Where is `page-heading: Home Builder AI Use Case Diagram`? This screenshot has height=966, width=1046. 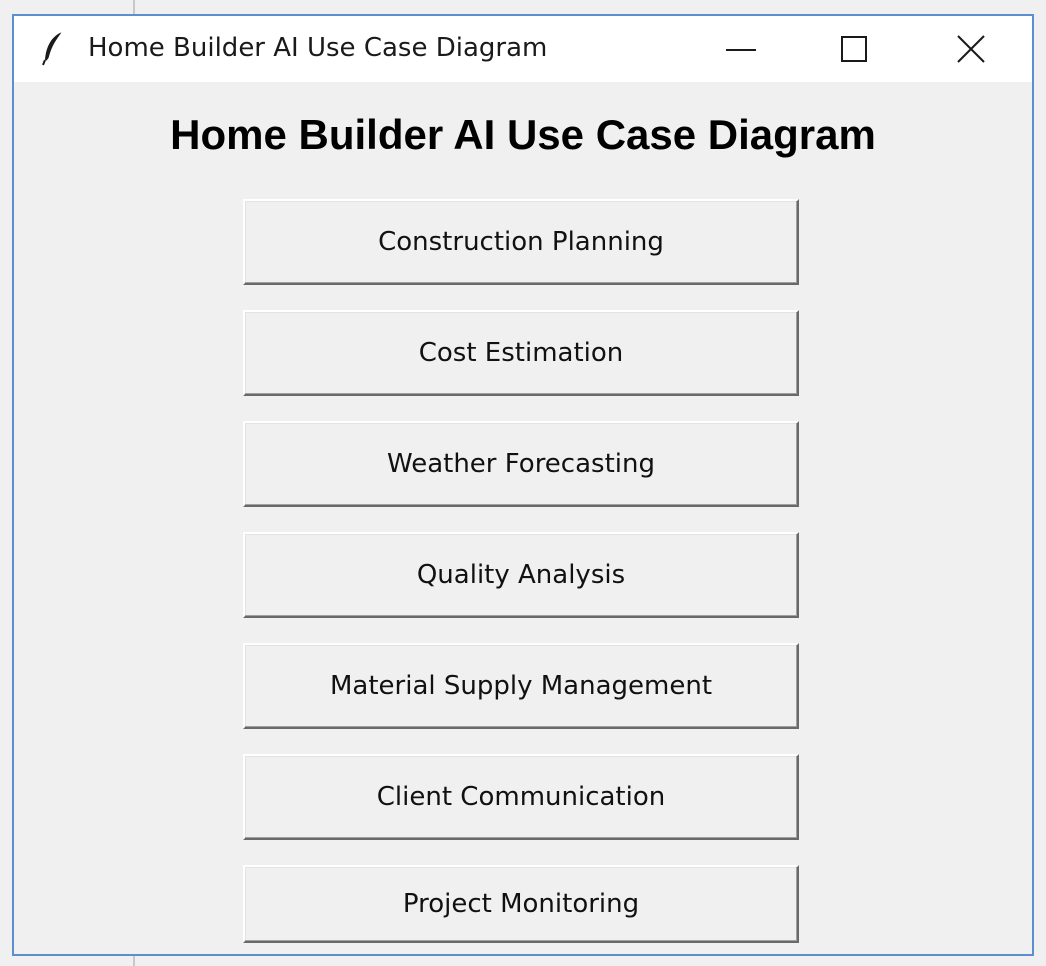
page-heading: Home Builder AI Use Case Diagram is located at coordinates (523, 134).